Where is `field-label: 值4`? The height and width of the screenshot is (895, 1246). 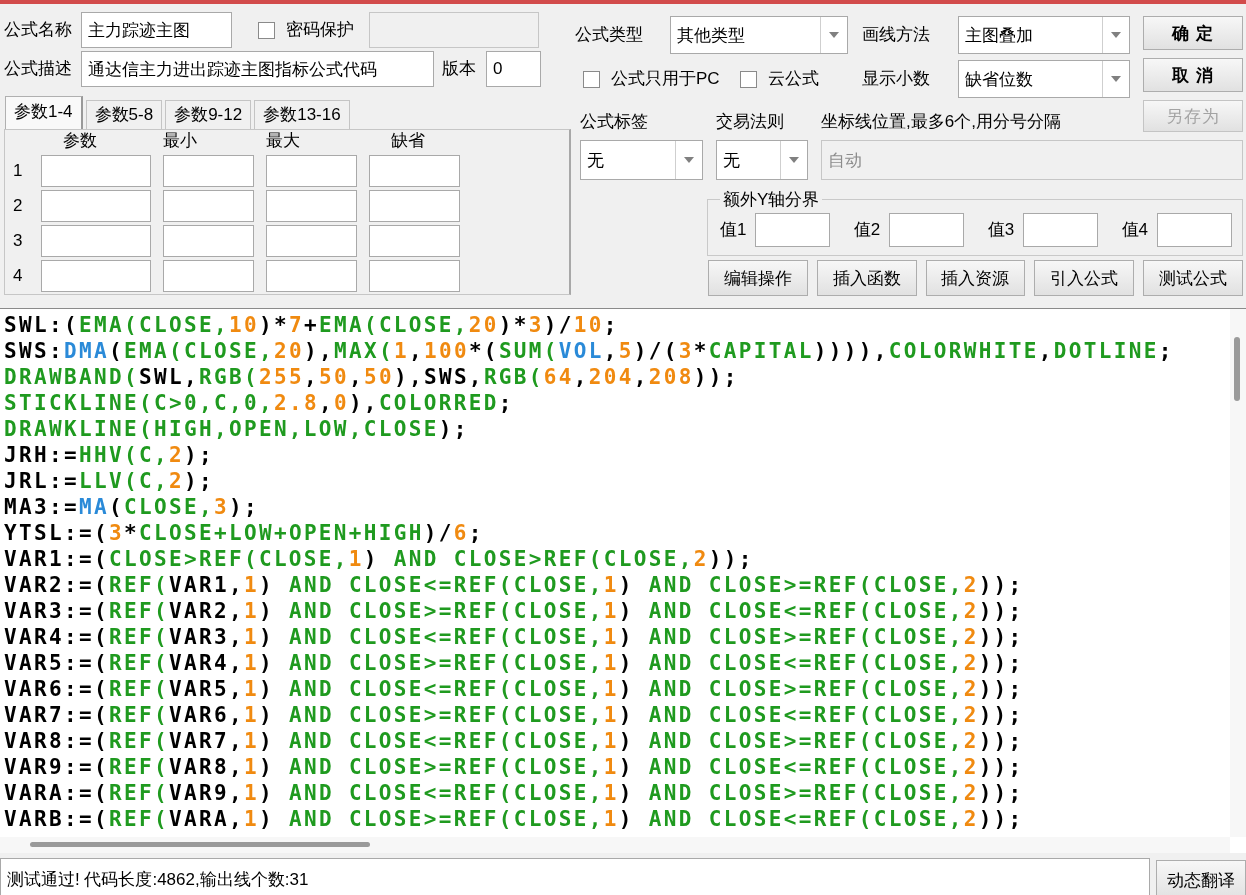 field-label: 值4 is located at coordinates (1134, 230).